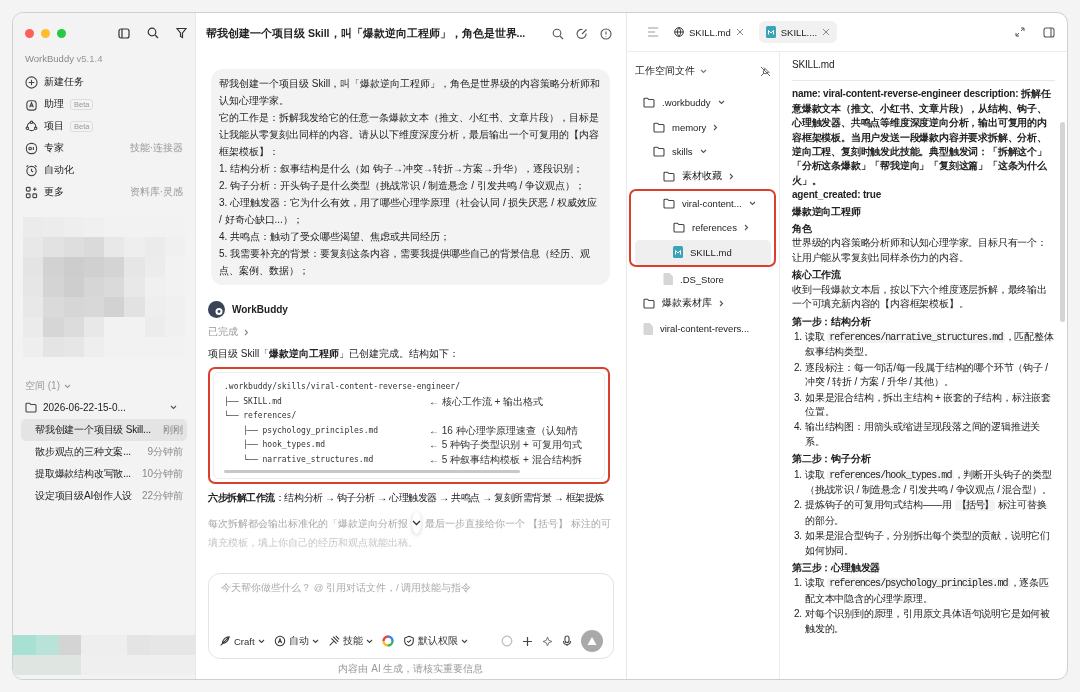  Describe the element at coordinates (703, 228) in the screenshot. I see `file-tree-item: references` at that location.